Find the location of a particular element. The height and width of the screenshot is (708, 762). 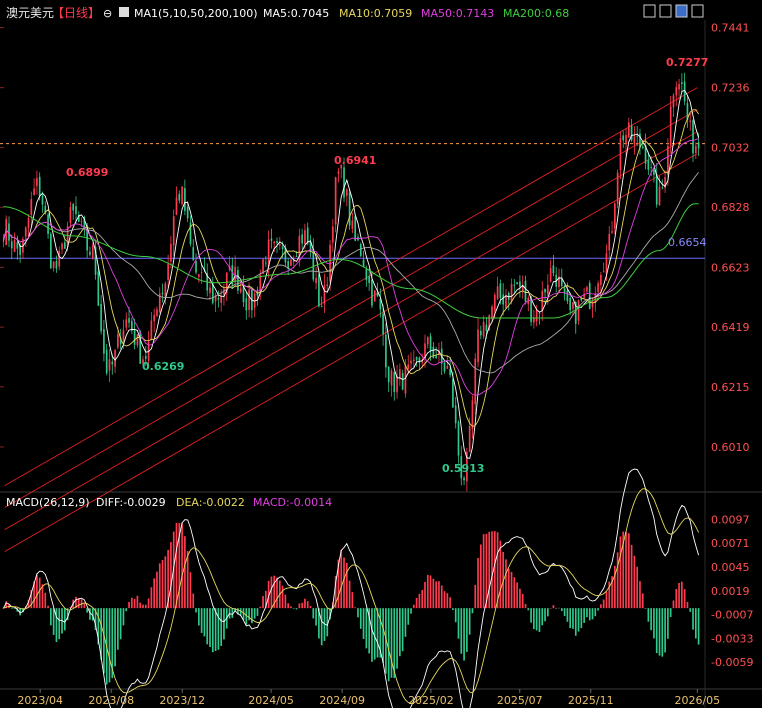

macd-tick-label: 0.0097 is located at coordinates (730, 519).